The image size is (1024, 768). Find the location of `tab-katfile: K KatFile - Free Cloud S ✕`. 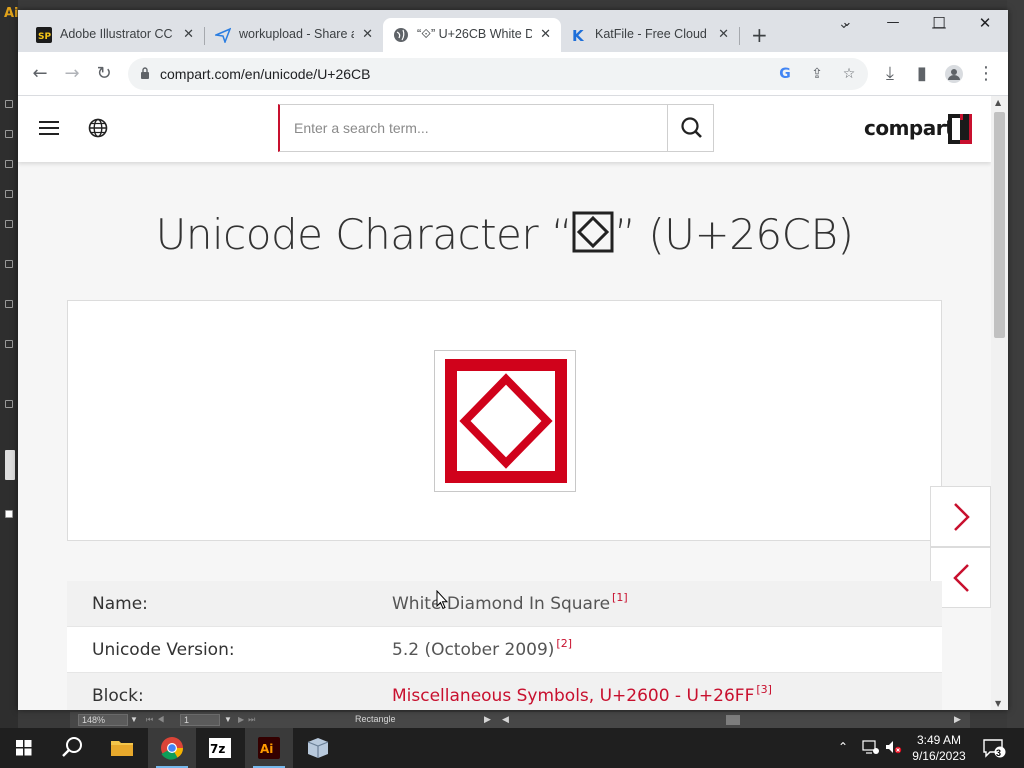

tab-katfile: K KatFile - Free Cloud S ✕ is located at coordinates (650, 35).